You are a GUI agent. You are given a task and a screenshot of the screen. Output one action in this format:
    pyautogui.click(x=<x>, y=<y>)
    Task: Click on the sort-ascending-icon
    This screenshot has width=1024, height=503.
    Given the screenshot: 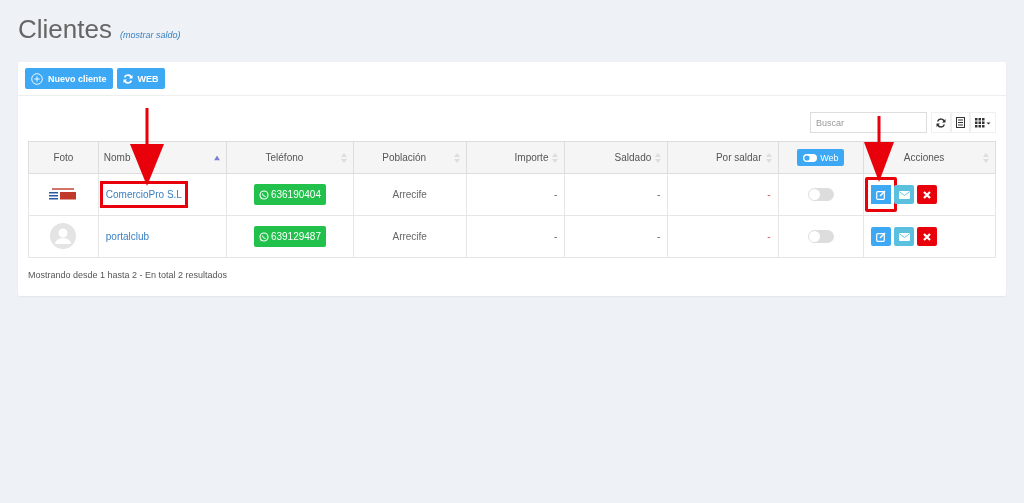 What is the action you would take?
    pyautogui.click(x=217, y=157)
    